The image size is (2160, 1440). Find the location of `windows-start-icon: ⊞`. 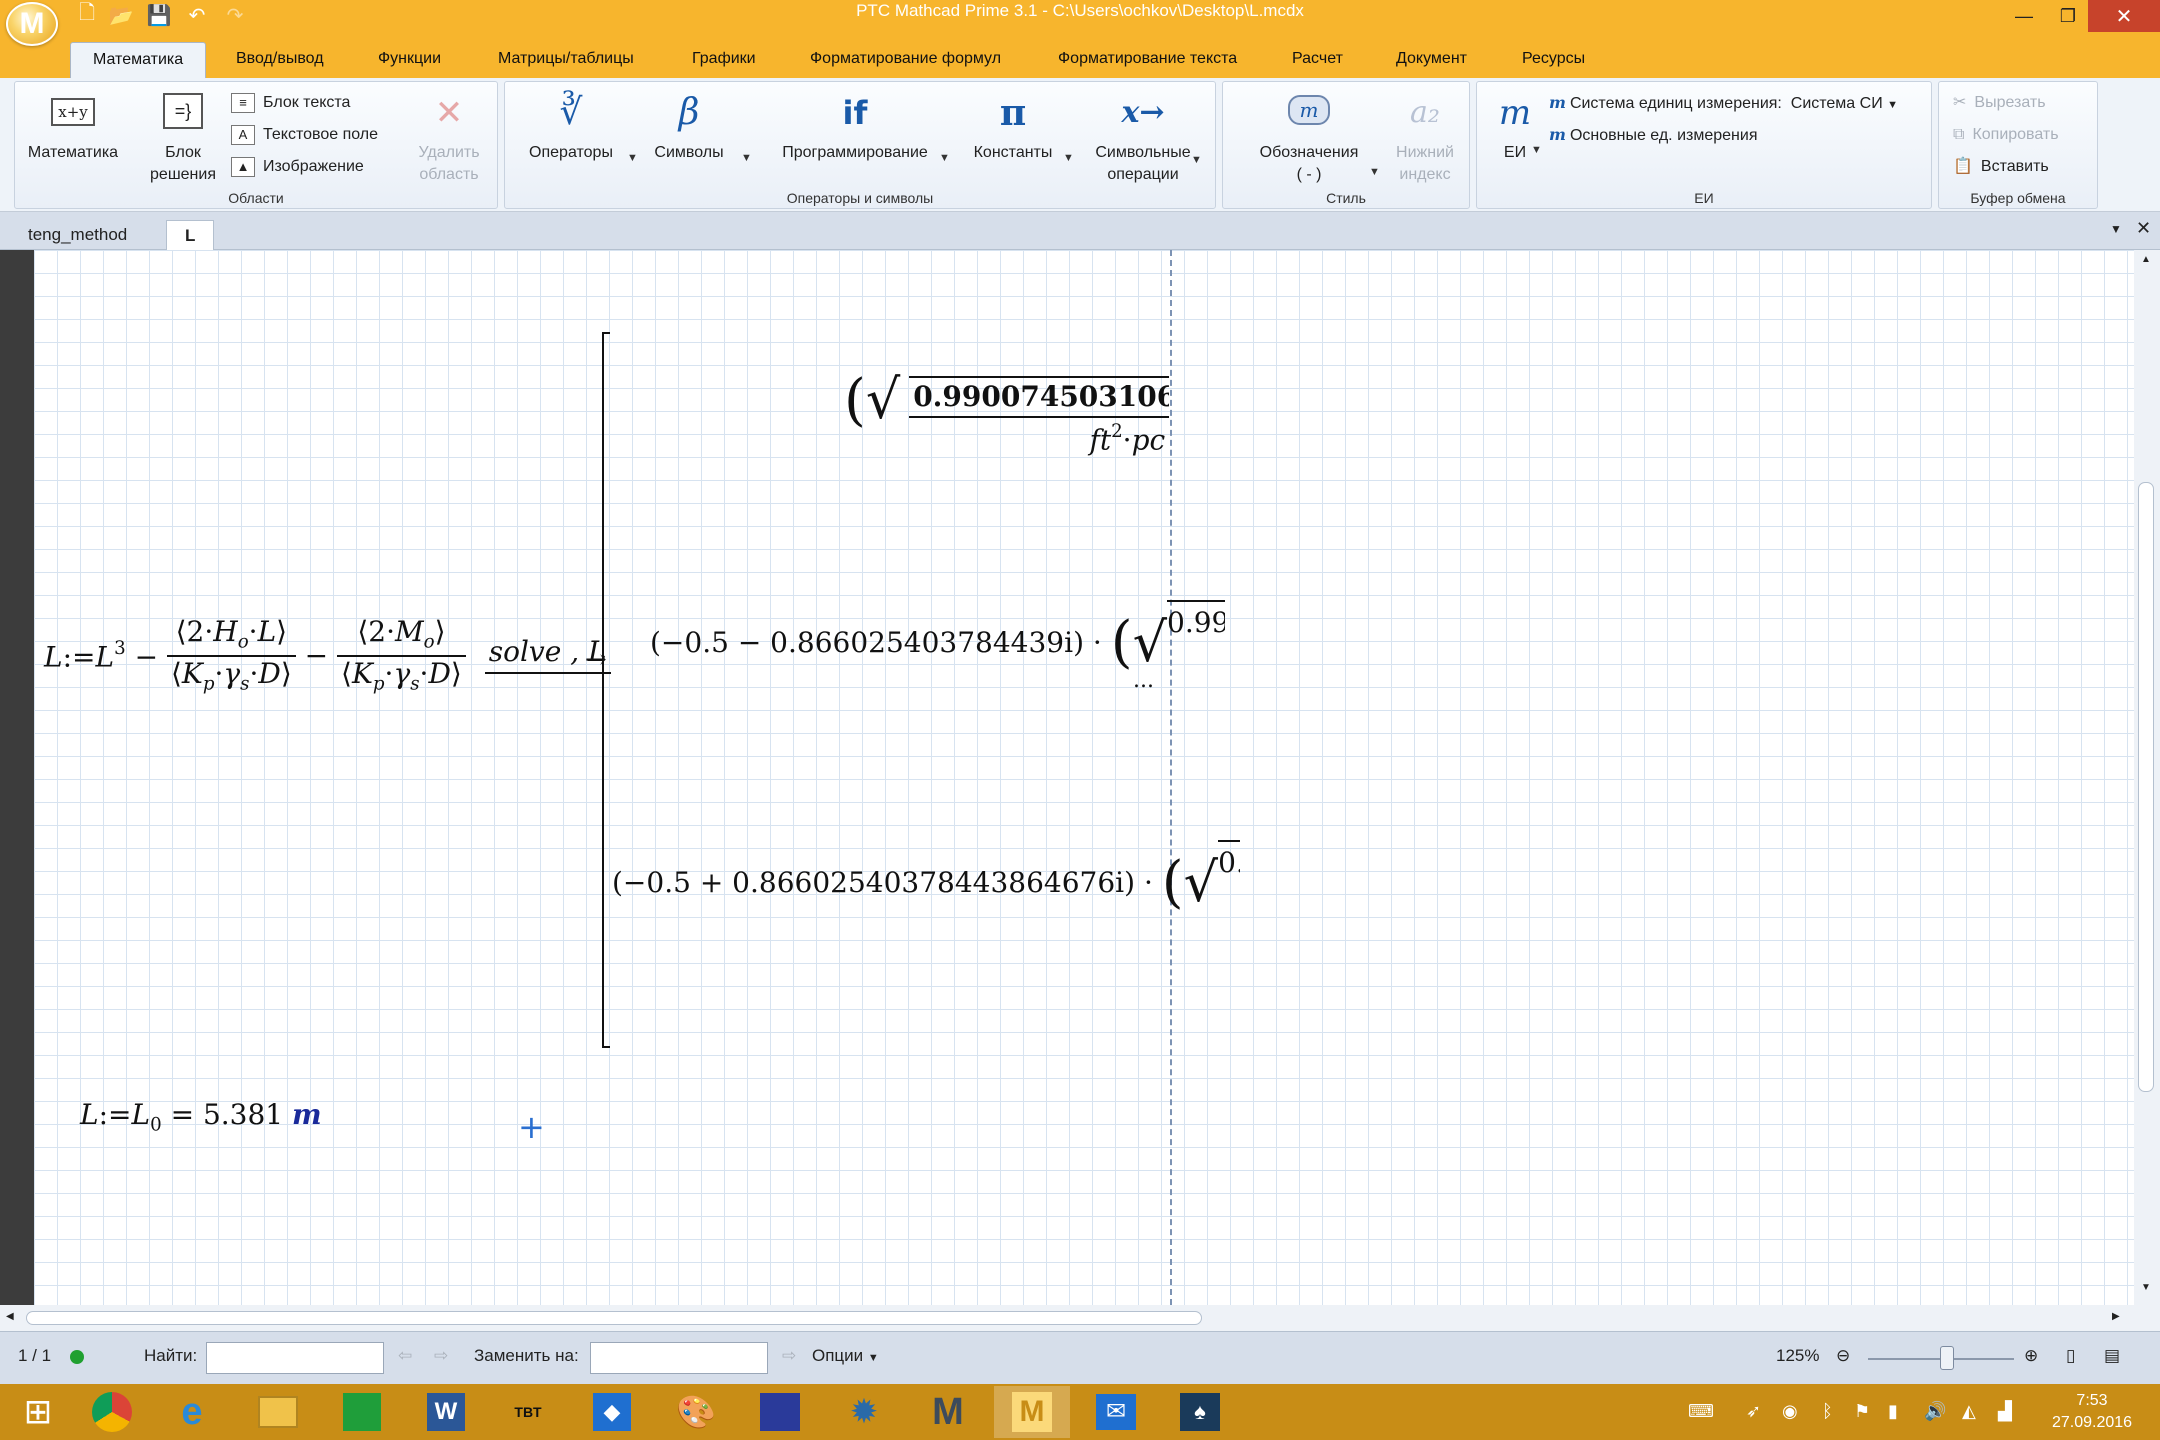

windows-start-icon: ⊞ is located at coordinates (38, 1412).